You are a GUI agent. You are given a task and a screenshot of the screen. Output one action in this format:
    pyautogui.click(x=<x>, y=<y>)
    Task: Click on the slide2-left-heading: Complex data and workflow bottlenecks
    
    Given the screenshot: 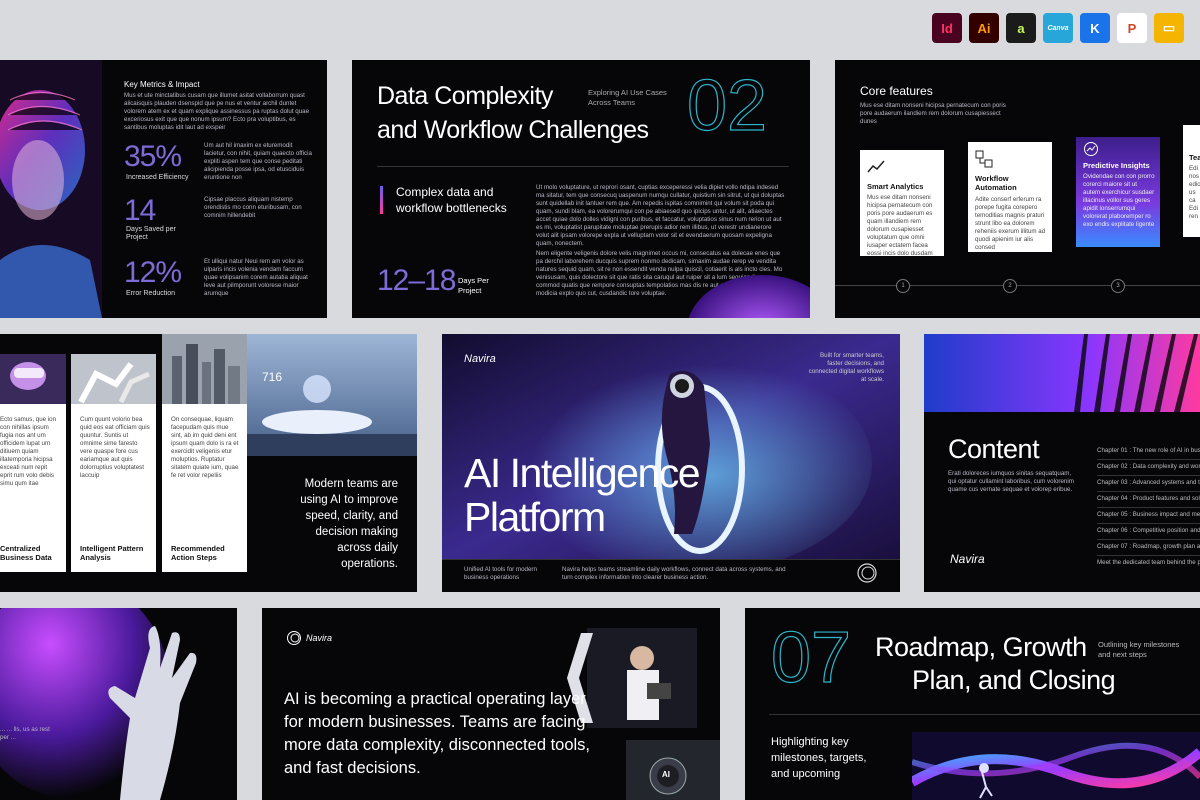 What is the action you would take?
    pyautogui.click(x=451, y=200)
    